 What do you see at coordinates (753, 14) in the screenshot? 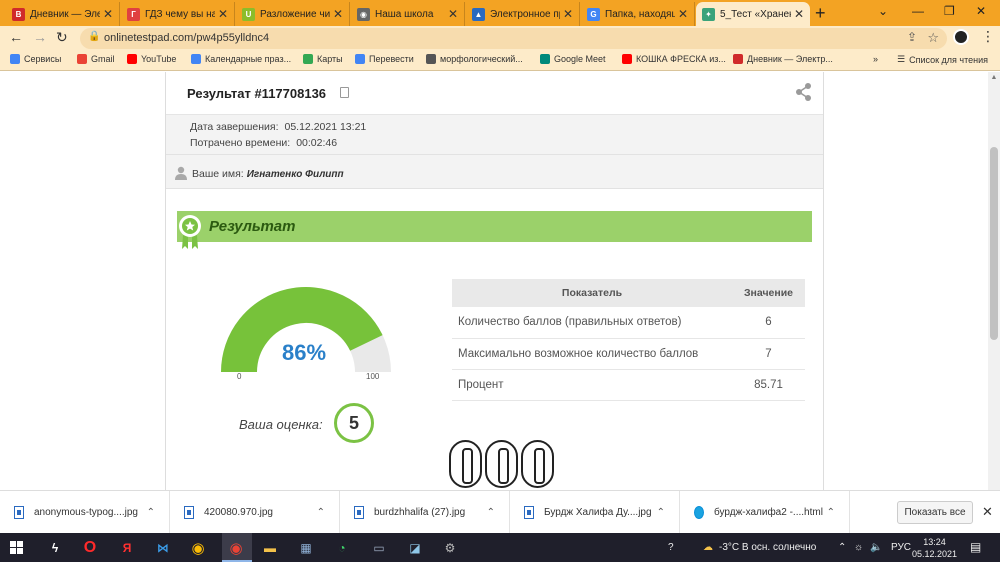
I see `browser-tab: ✦ 5_Тест «Хранени✕` at bounding box center [753, 14].